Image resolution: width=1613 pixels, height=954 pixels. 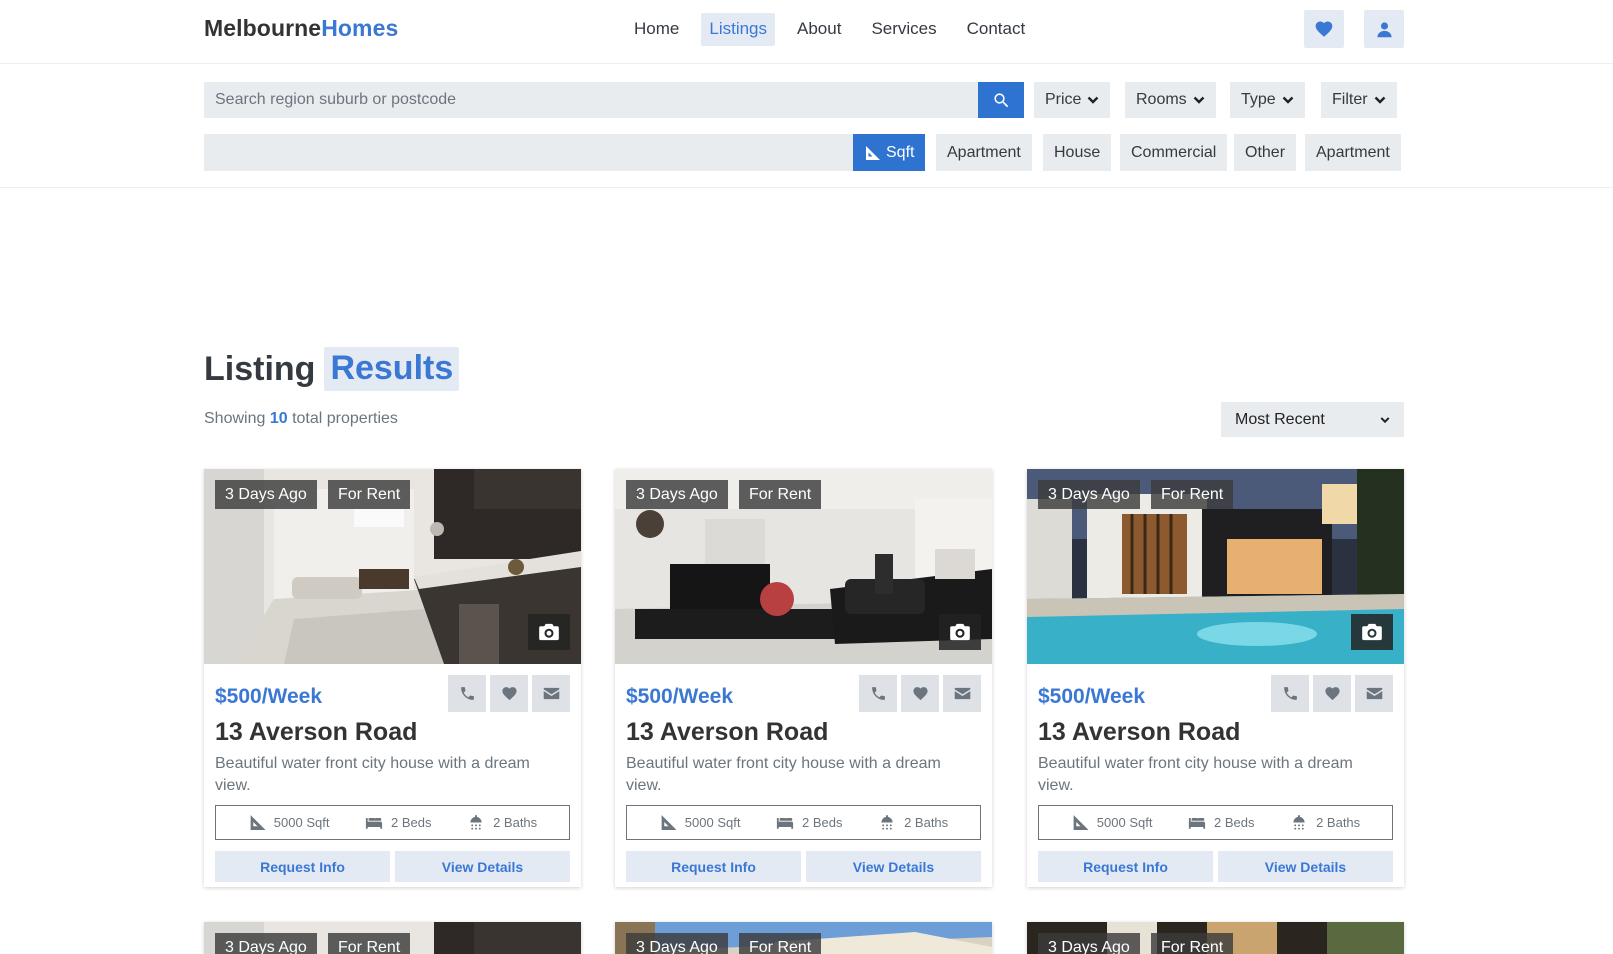 I want to click on nav-services: Services, so click(x=903, y=29).